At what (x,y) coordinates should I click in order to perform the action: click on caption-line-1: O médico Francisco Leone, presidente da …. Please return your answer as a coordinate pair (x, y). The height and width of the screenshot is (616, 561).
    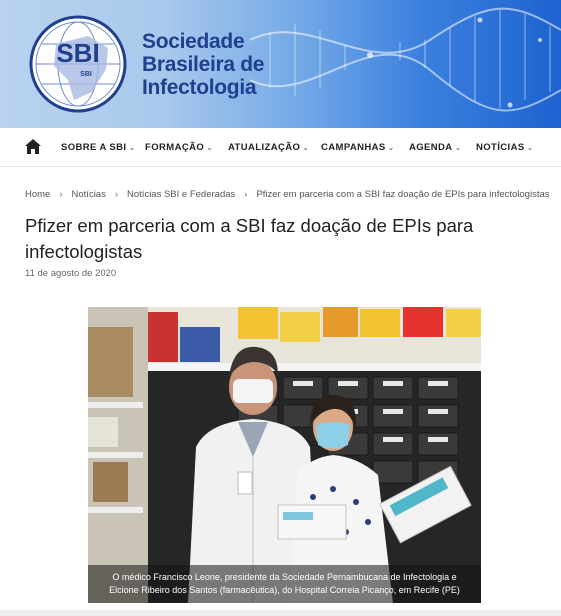
    Looking at the image, I should click on (284, 577).